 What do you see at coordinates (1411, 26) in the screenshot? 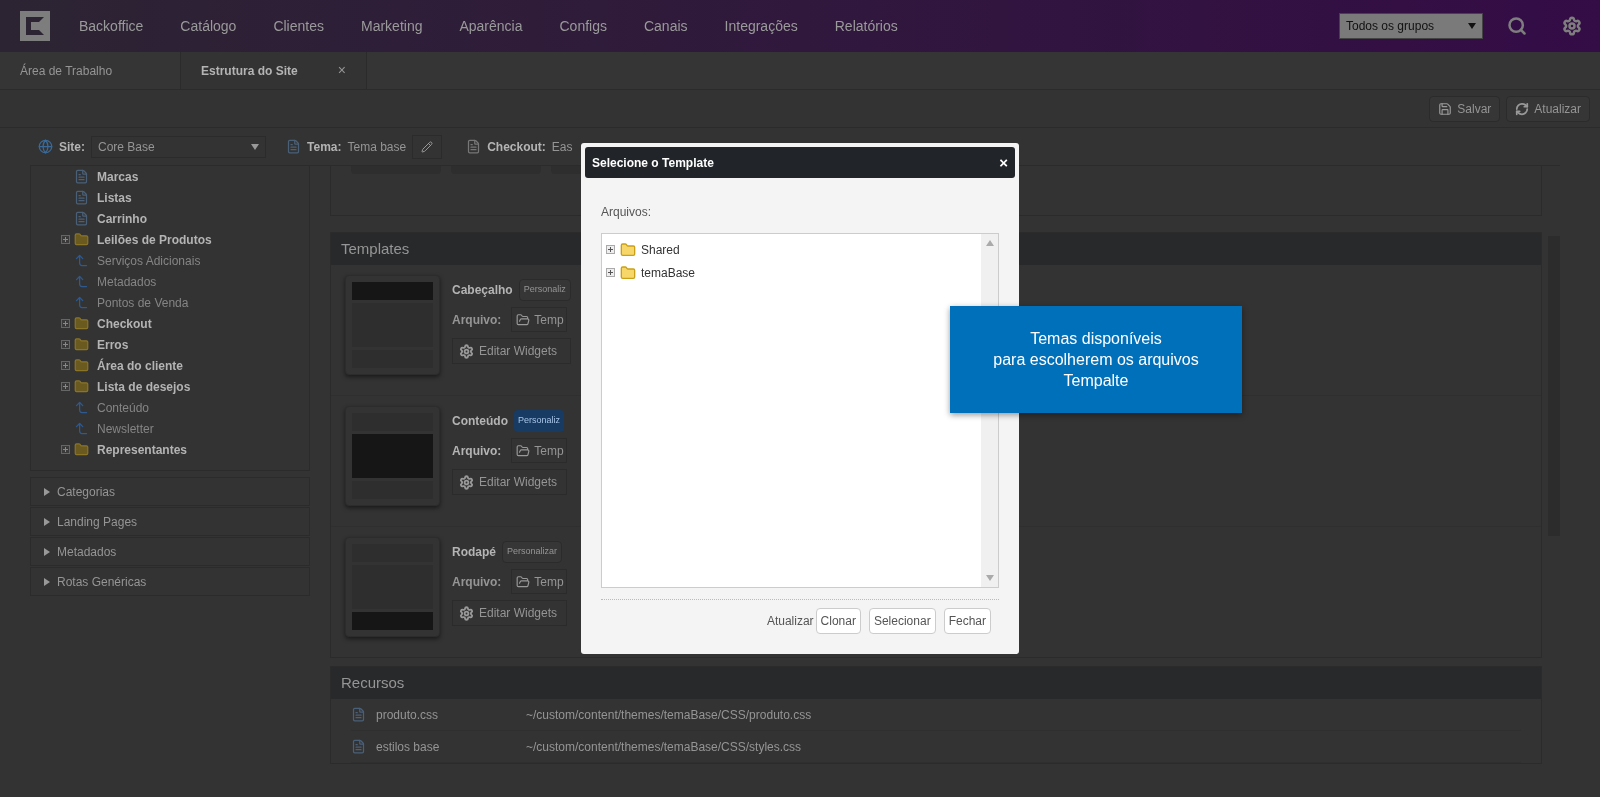
I see `group-select: Todos os grupos` at bounding box center [1411, 26].